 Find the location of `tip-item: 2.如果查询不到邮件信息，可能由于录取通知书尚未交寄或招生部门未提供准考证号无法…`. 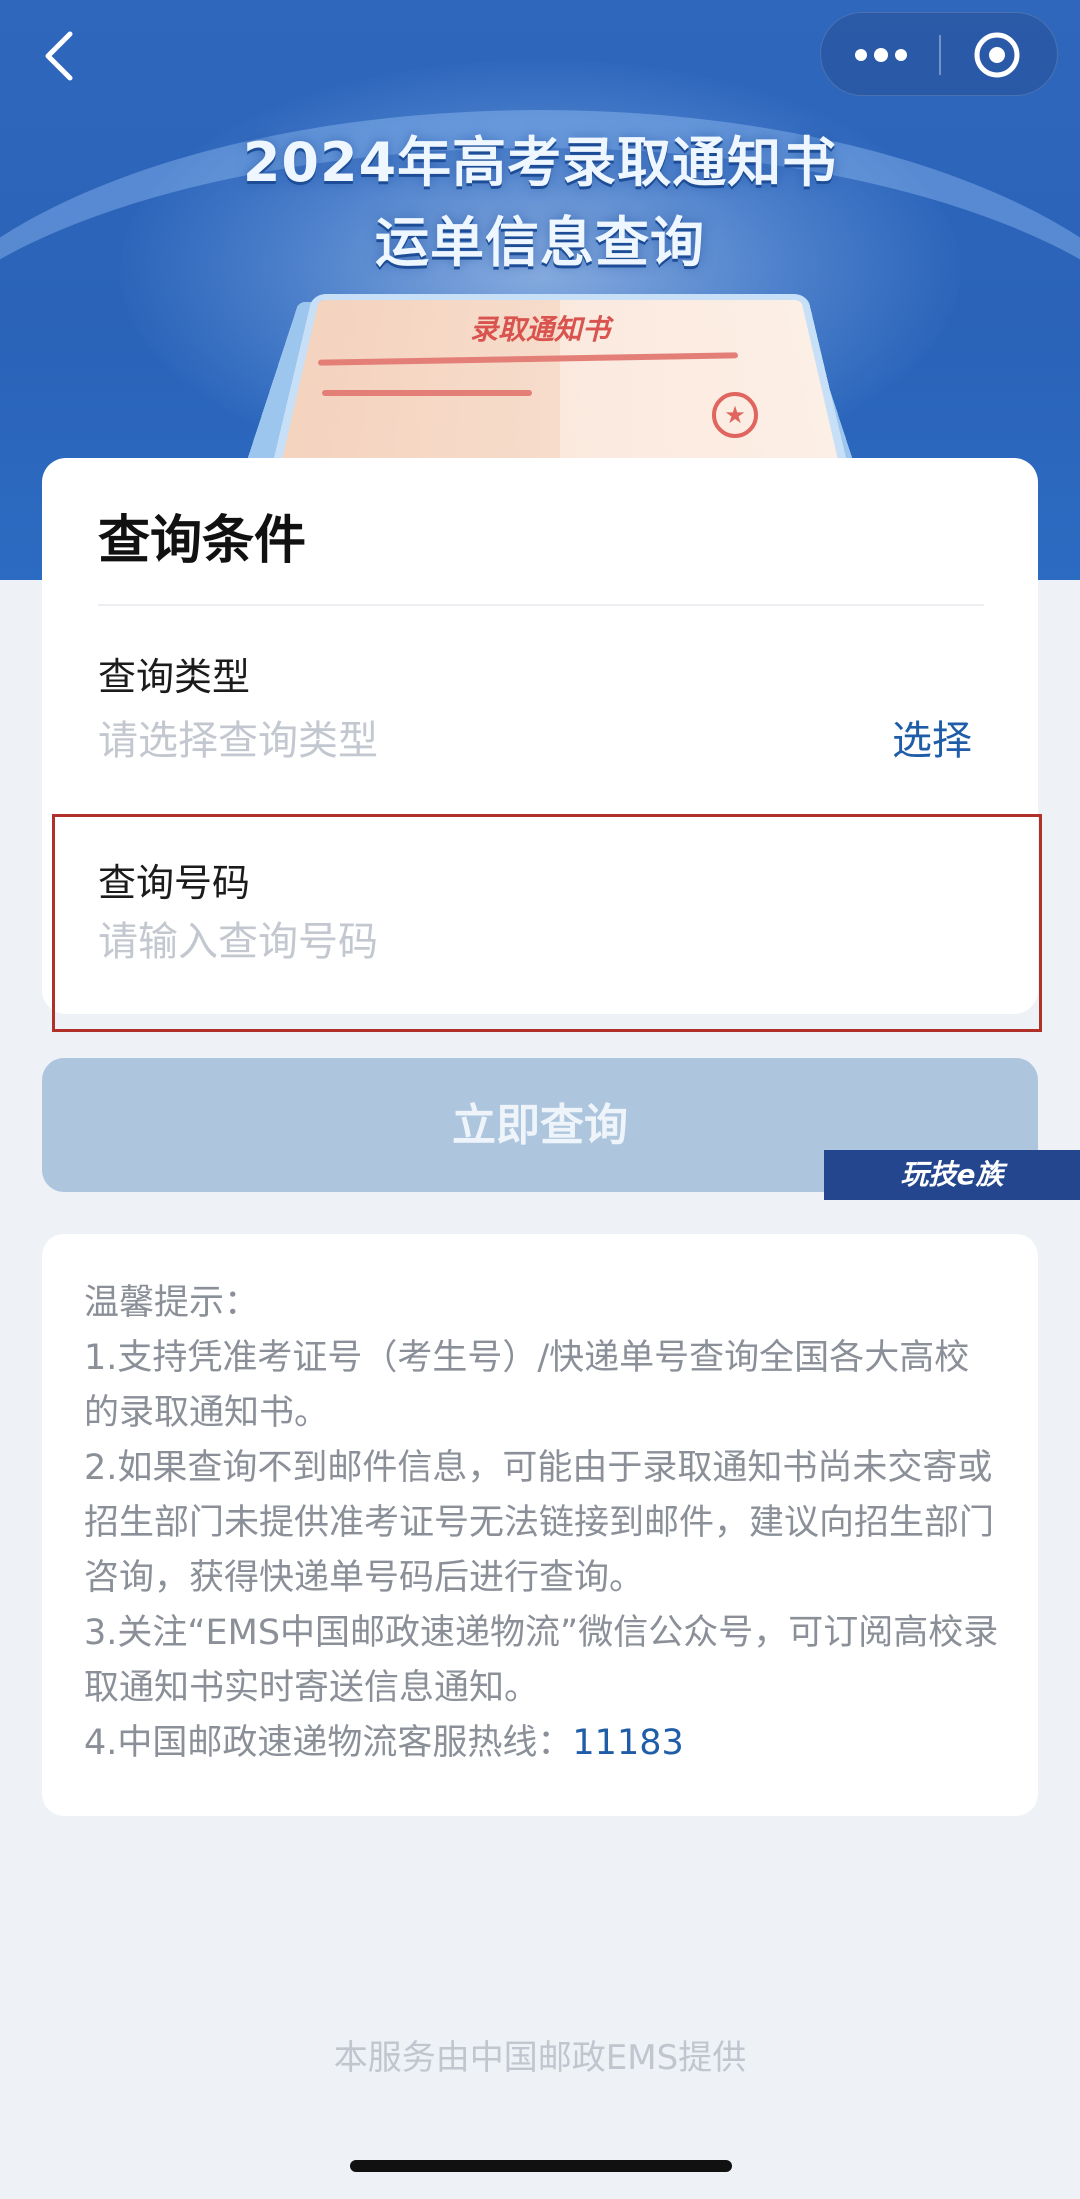

tip-item: 2.如果查询不到邮件信息，可能由于录取通知书尚未交寄或招生部门未提供准考证号无法… is located at coordinates (539, 1523).